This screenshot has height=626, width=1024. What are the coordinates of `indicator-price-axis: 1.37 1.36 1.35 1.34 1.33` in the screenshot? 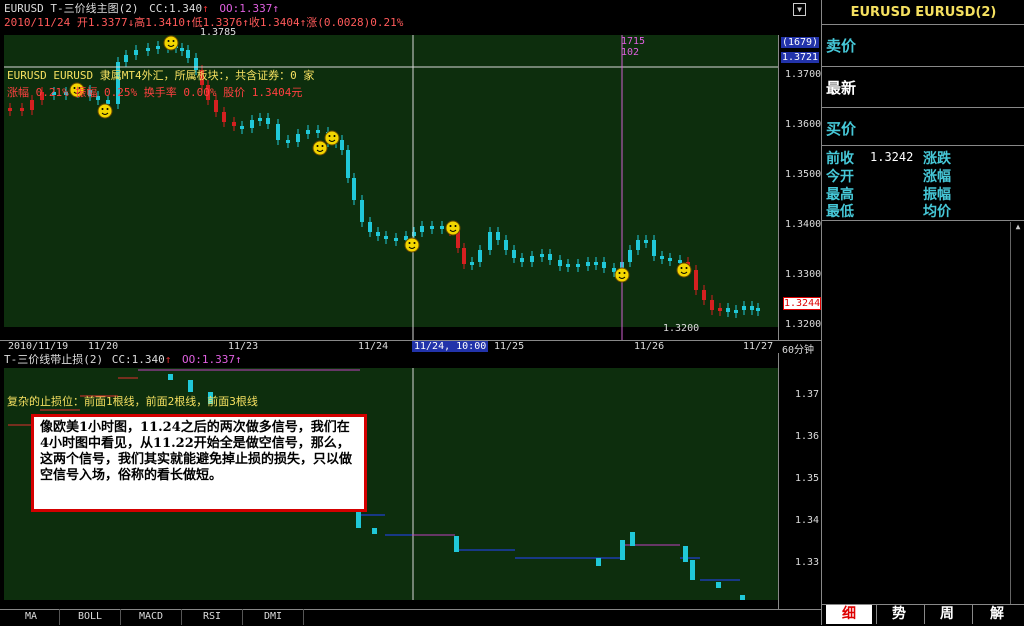 It's located at (800, 481).